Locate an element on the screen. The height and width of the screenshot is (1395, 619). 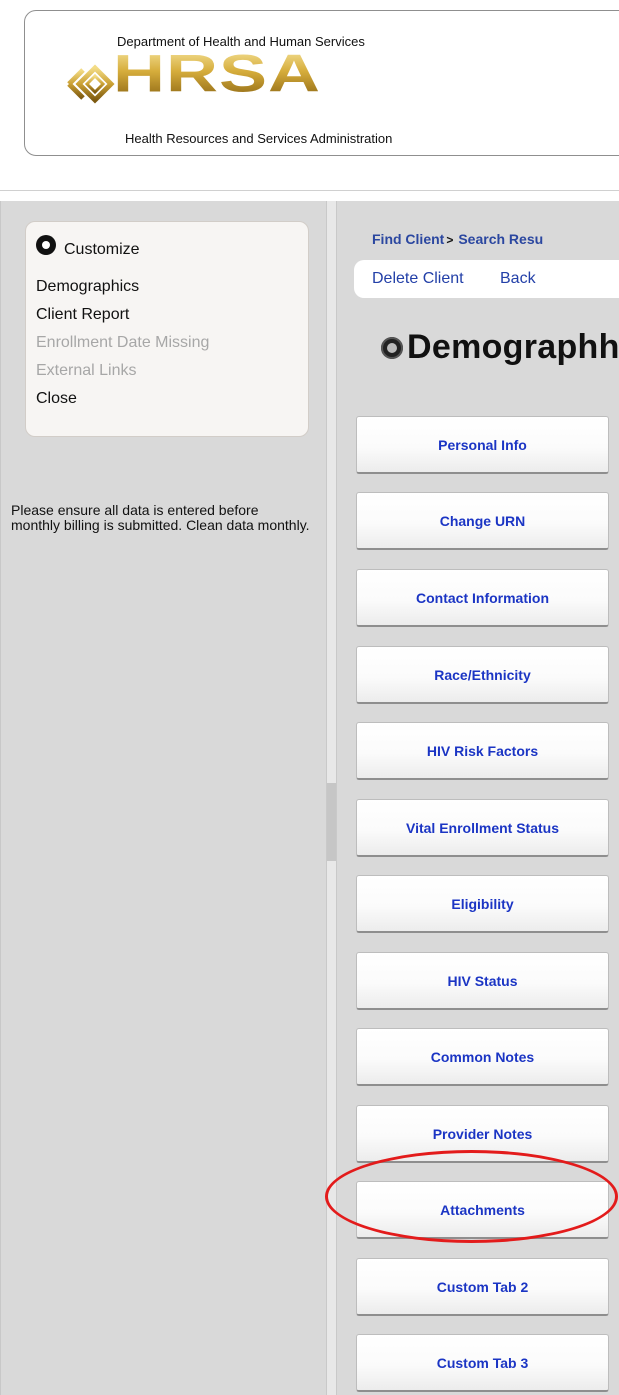
button-label: Contact Information is located at coordinates (482, 597).